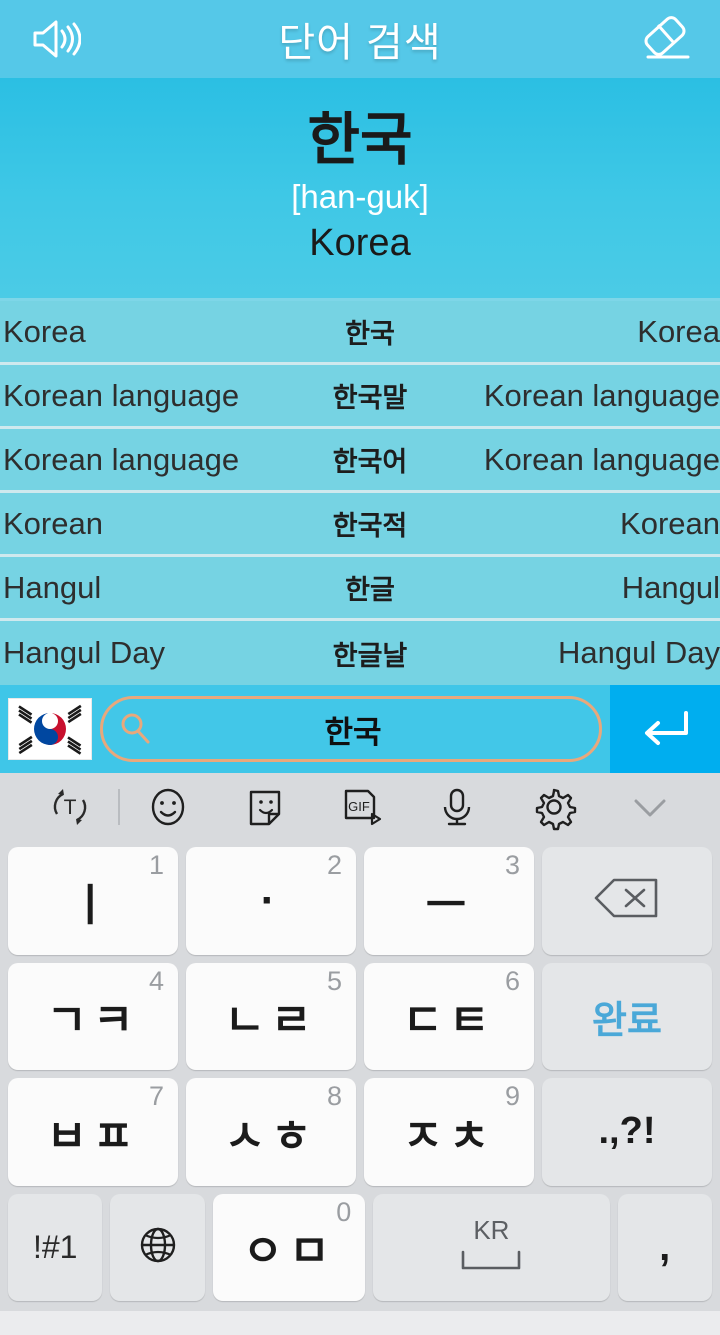  What do you see at coordinates (678, 331) in the screenshot?
I see `result-right-meaning: Korea` at bounding box center [678, 331].